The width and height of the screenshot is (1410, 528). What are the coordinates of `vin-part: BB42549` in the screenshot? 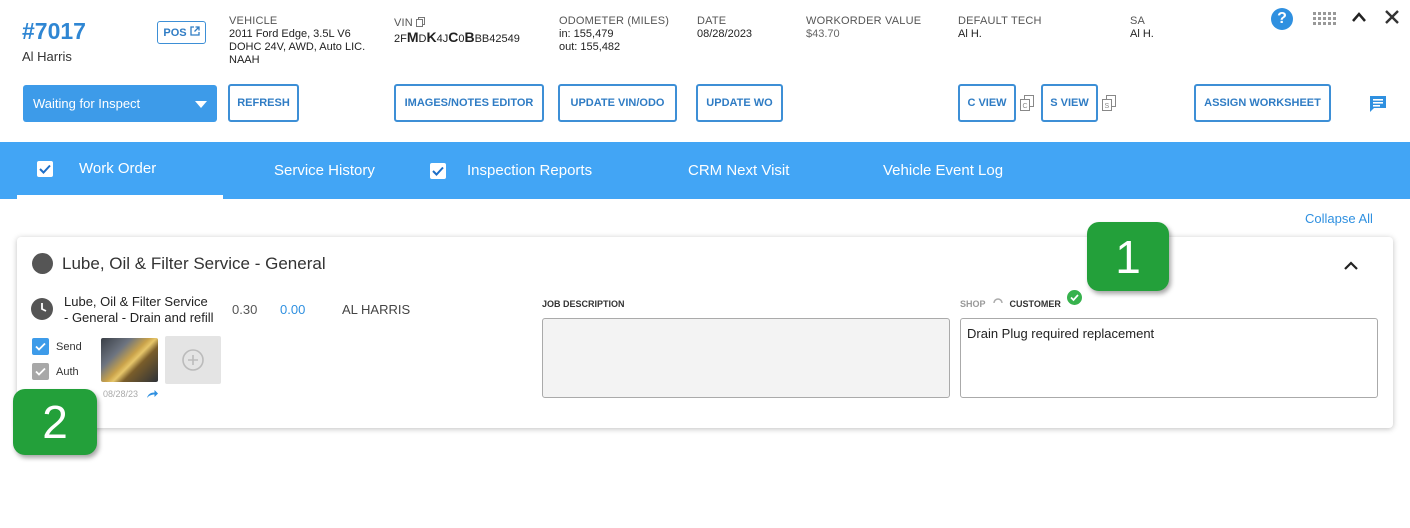 It's located at (497, 39).